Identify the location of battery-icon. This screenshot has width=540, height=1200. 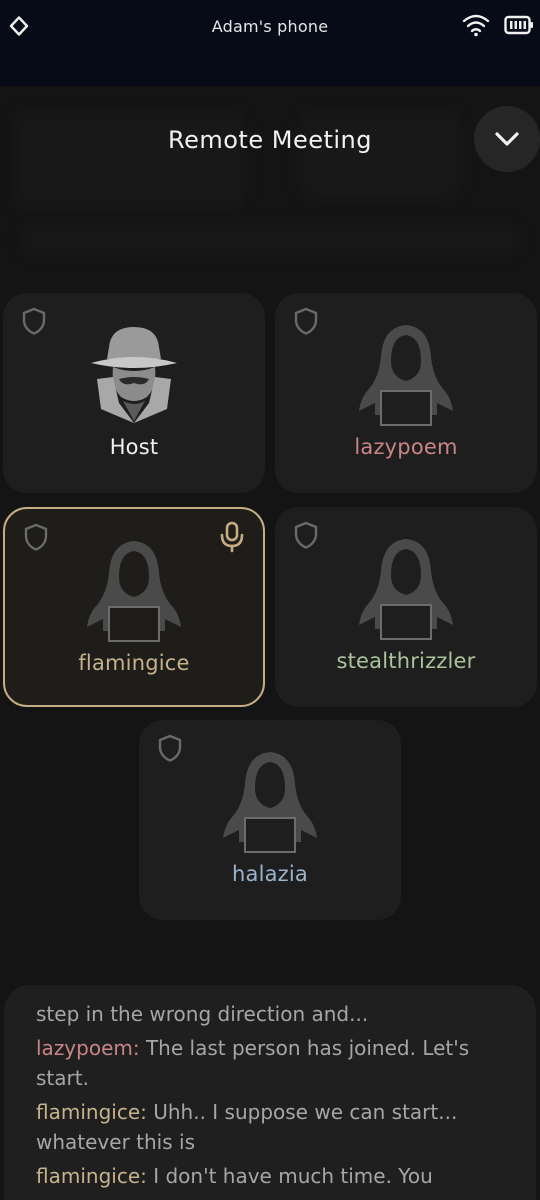
(518, 25).